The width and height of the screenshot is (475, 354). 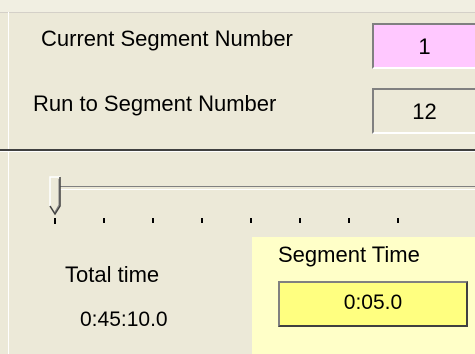 What do you see at coordinates (155, 103) in the screenshot?
I see `run-to-segment-label: Run to Segment Number` at bounding box center [155, 103].